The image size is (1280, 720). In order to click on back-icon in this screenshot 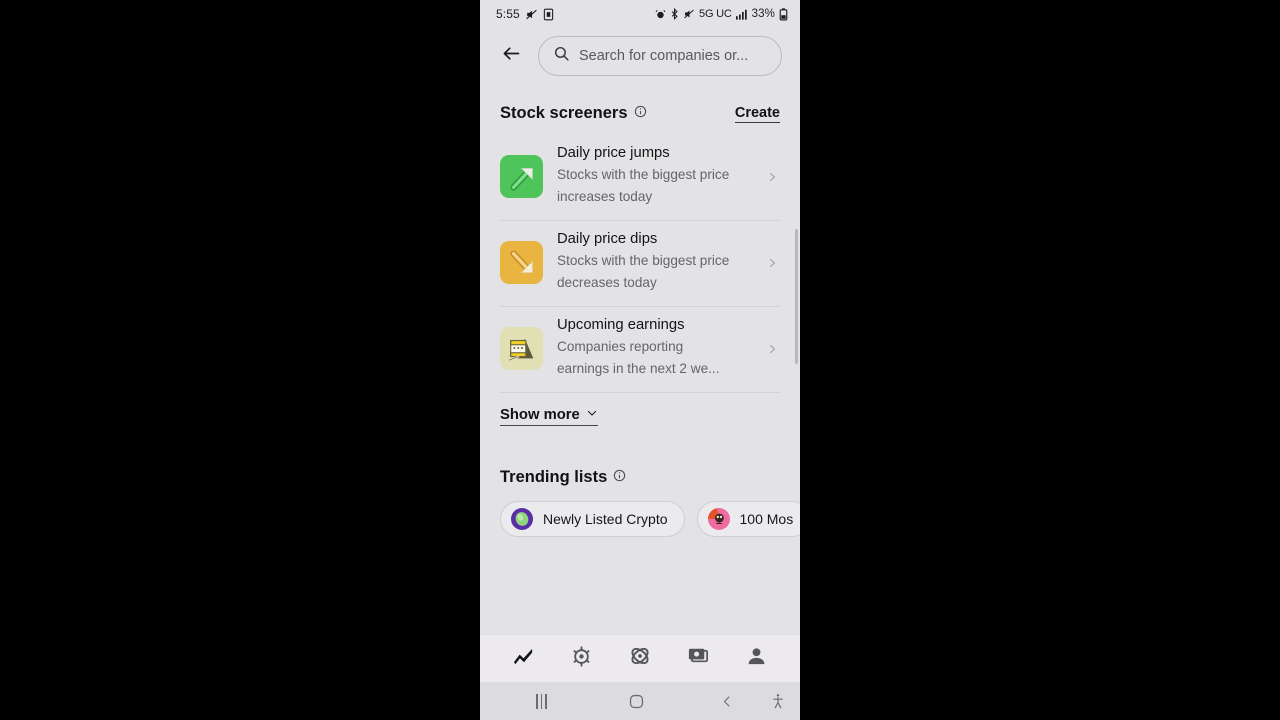, I will do `click(727, 701)`.